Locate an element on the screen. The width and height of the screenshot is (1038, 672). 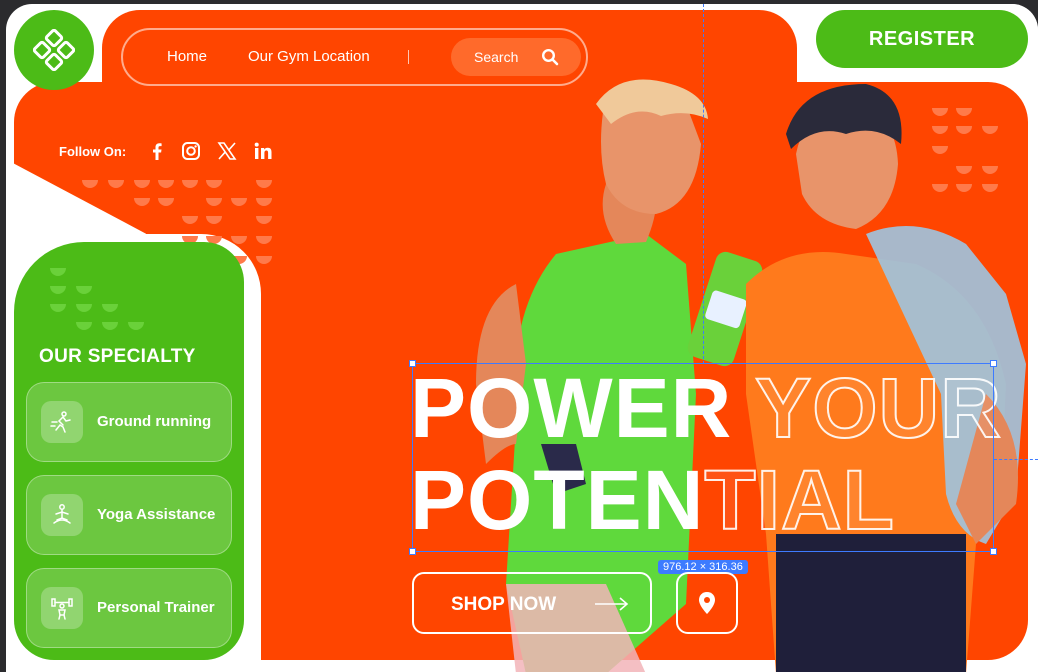
specialty-ground-running: Ground running is located at coordinates (129, 422).